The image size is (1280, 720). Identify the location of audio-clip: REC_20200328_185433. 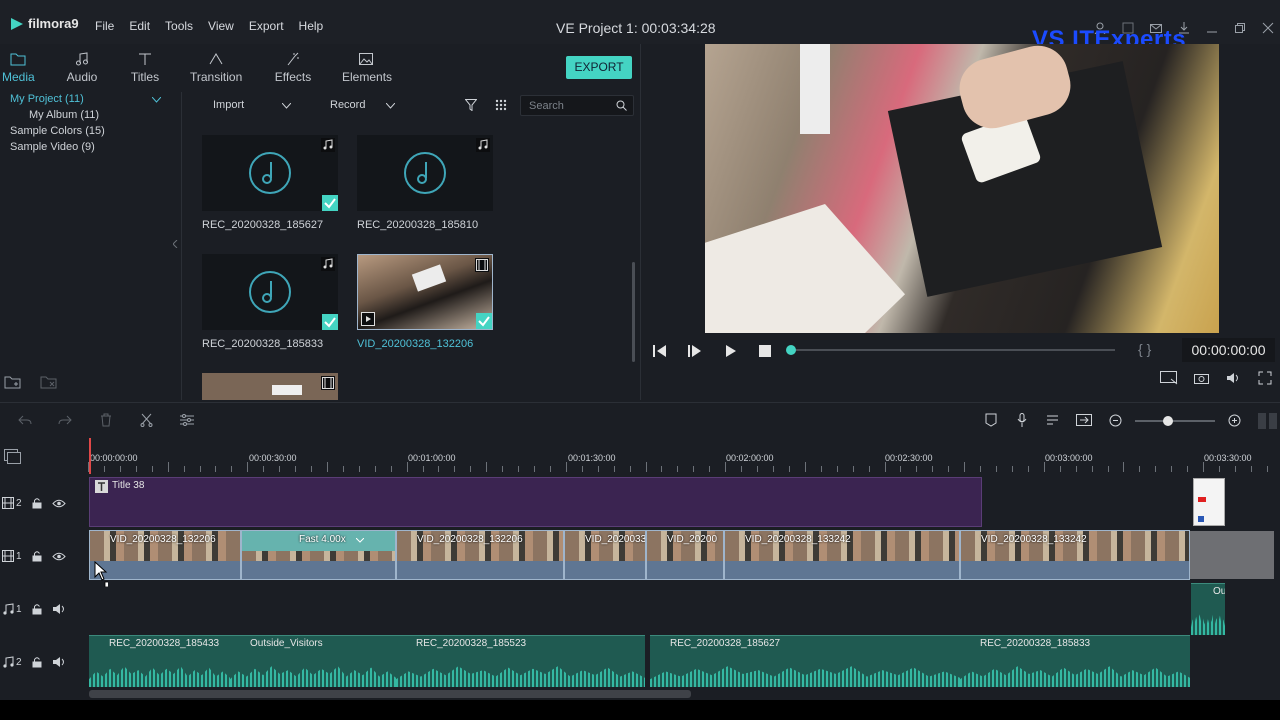
(159, 661).